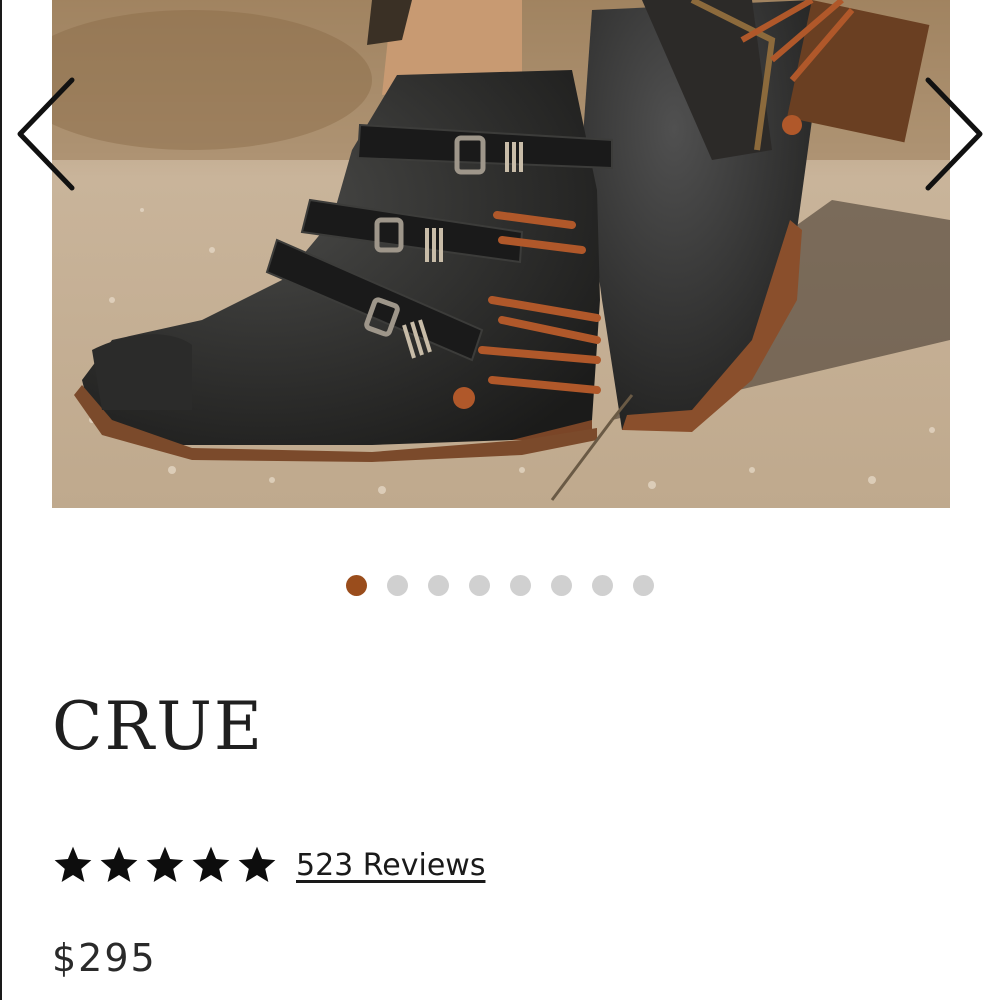  I want to click on carousel-prev-button, so click(45, 134).